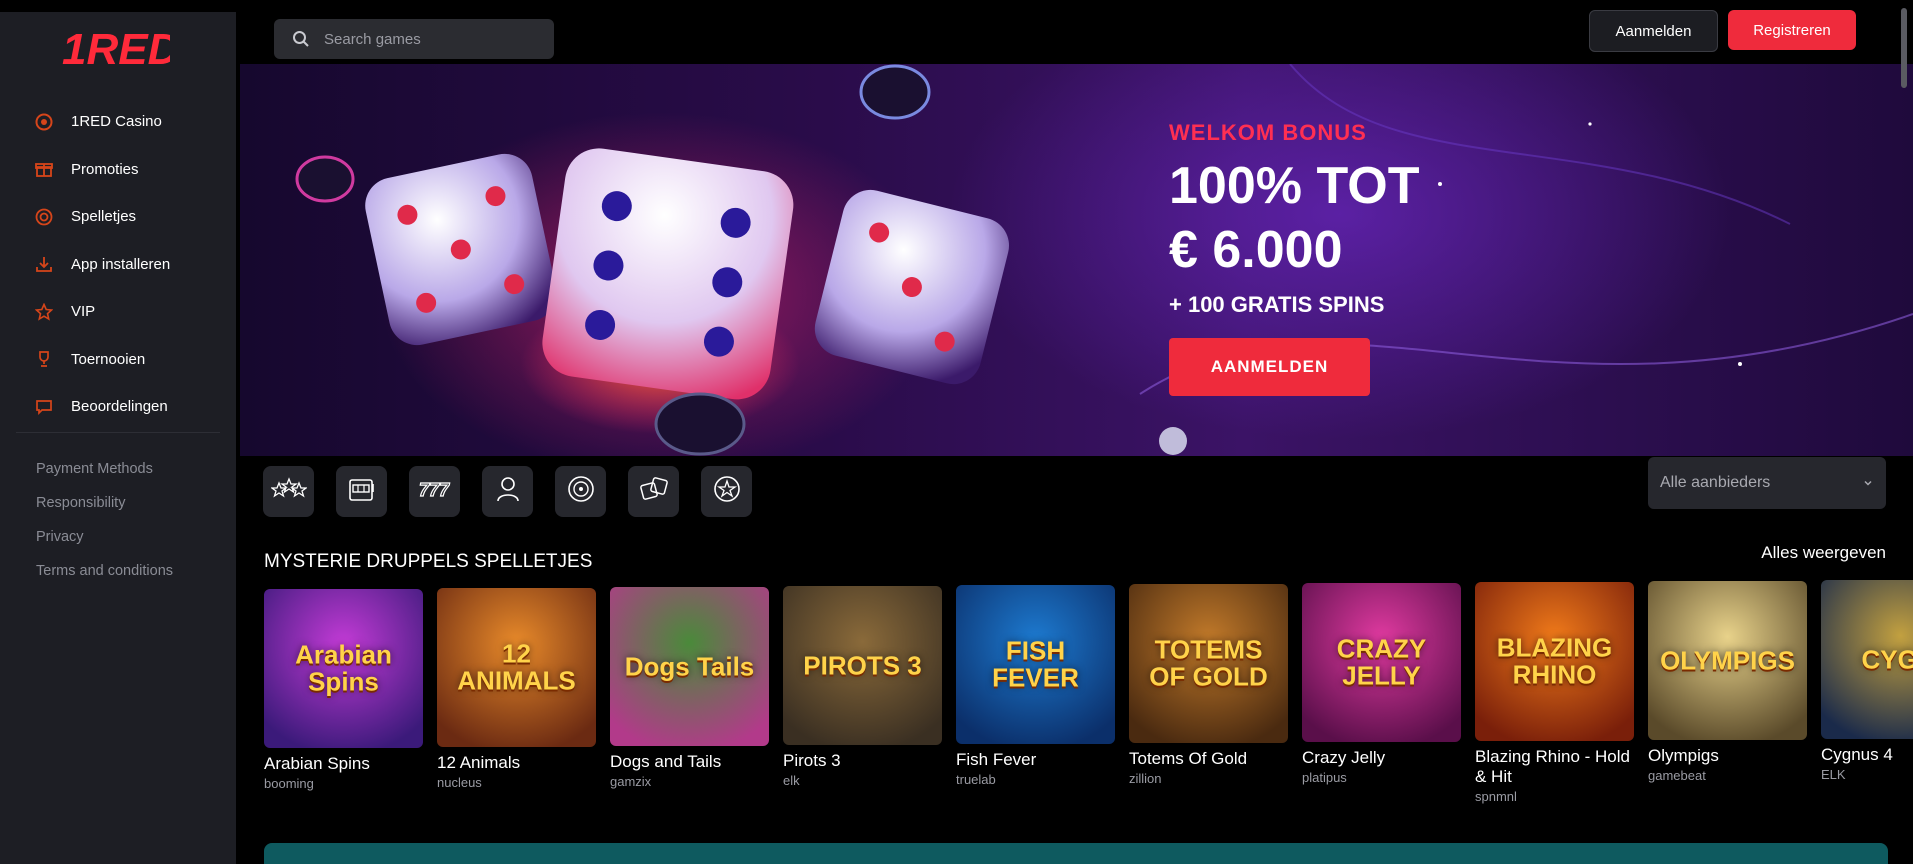 The height and width of the screenshot is (864, 1913). What do you see at coordinates (1715, 482) in the screenshot?
I see `provider-select-value: Alle aanbieders` at bounding box center [1715, 482].